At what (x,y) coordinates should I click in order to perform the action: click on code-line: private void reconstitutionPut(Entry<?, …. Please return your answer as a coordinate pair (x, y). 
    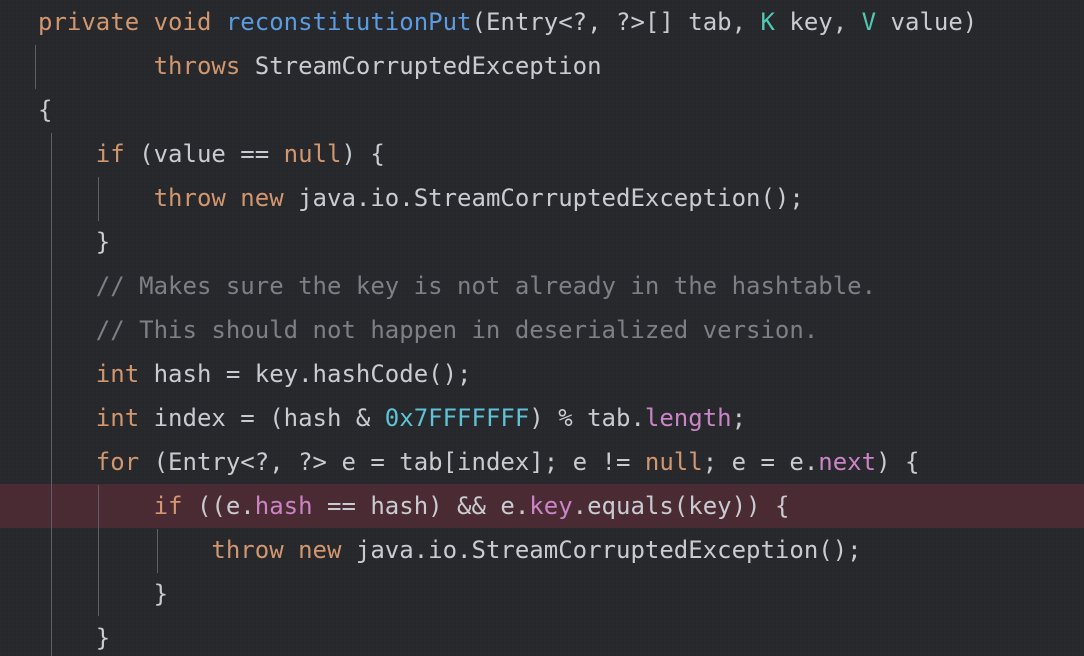
    Looking at the image, I should click on (542, 22).